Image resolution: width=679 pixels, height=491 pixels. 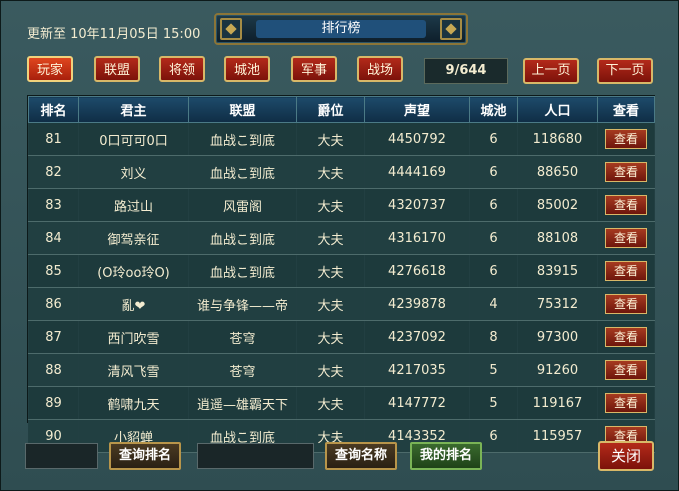 What do you see at coordinates (242, 205) in the screenshot?
I see `alliance-cell: 风雷阁` at bounding box center [242, 205].